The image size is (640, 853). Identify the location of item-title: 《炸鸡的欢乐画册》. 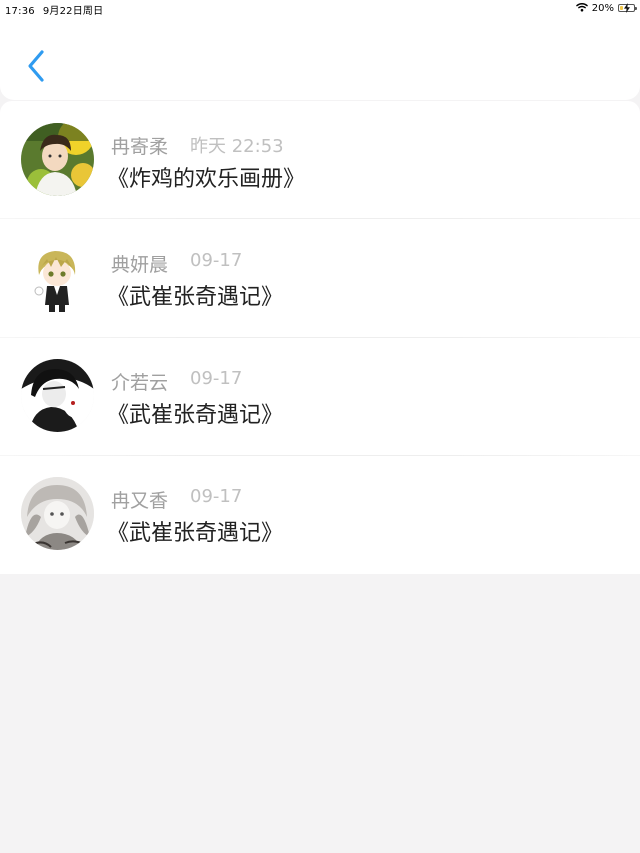
(206, 179).